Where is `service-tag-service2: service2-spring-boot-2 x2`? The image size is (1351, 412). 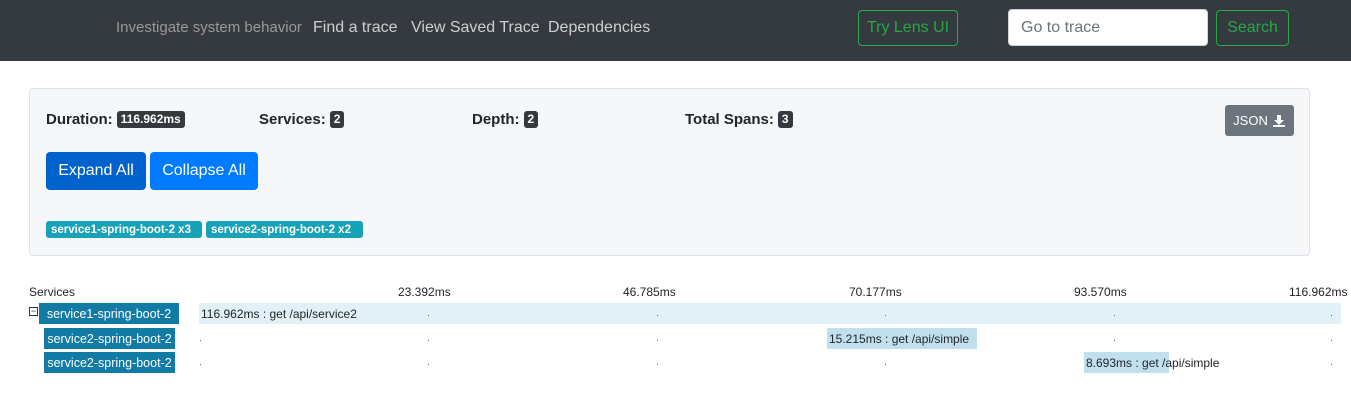 service-tag-service2: service2-spring-boot-2 x2 is located at coordinates (284, 229).